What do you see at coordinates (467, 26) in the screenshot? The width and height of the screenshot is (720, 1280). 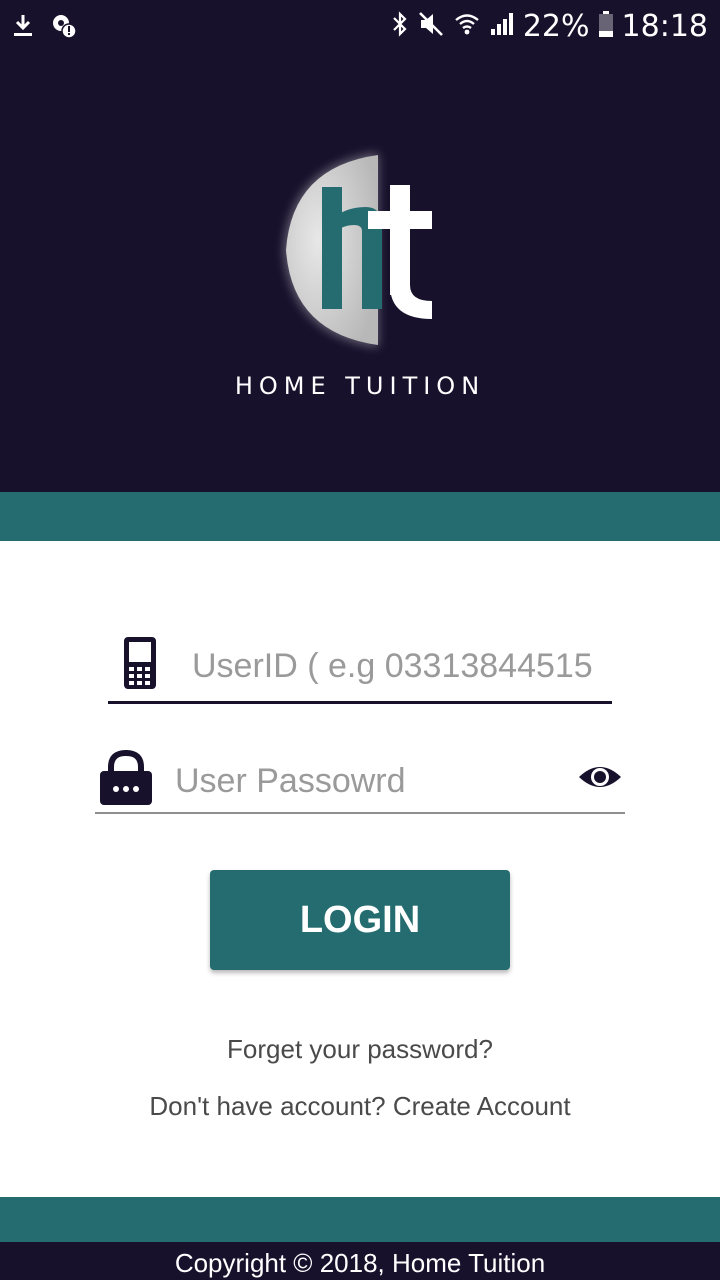 I see `wifi-icon` at bounding box center [467, 26].